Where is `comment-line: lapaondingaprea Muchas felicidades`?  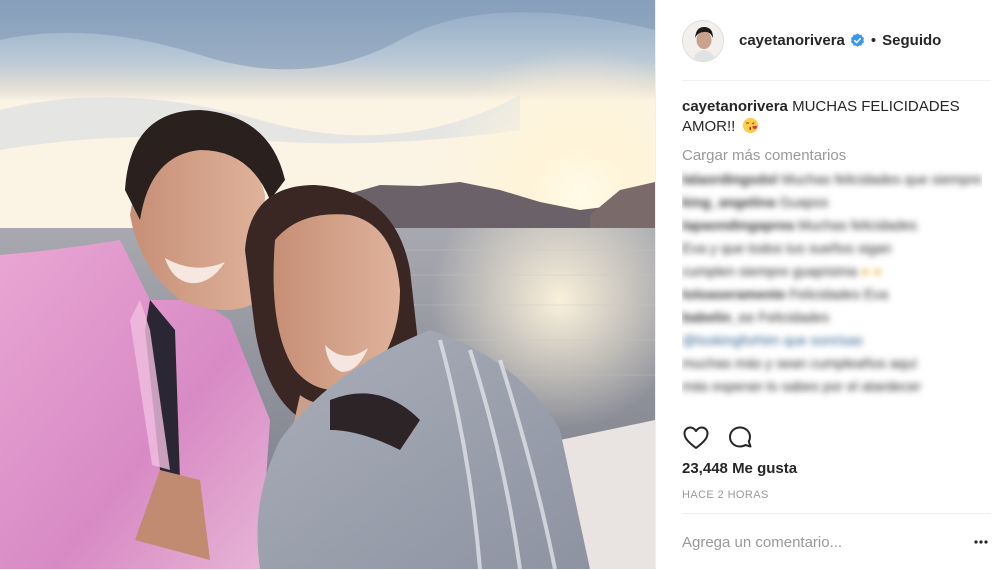
comment-line: lapaondingaprea Muchas felicidades is located at coordinates (799, 225).